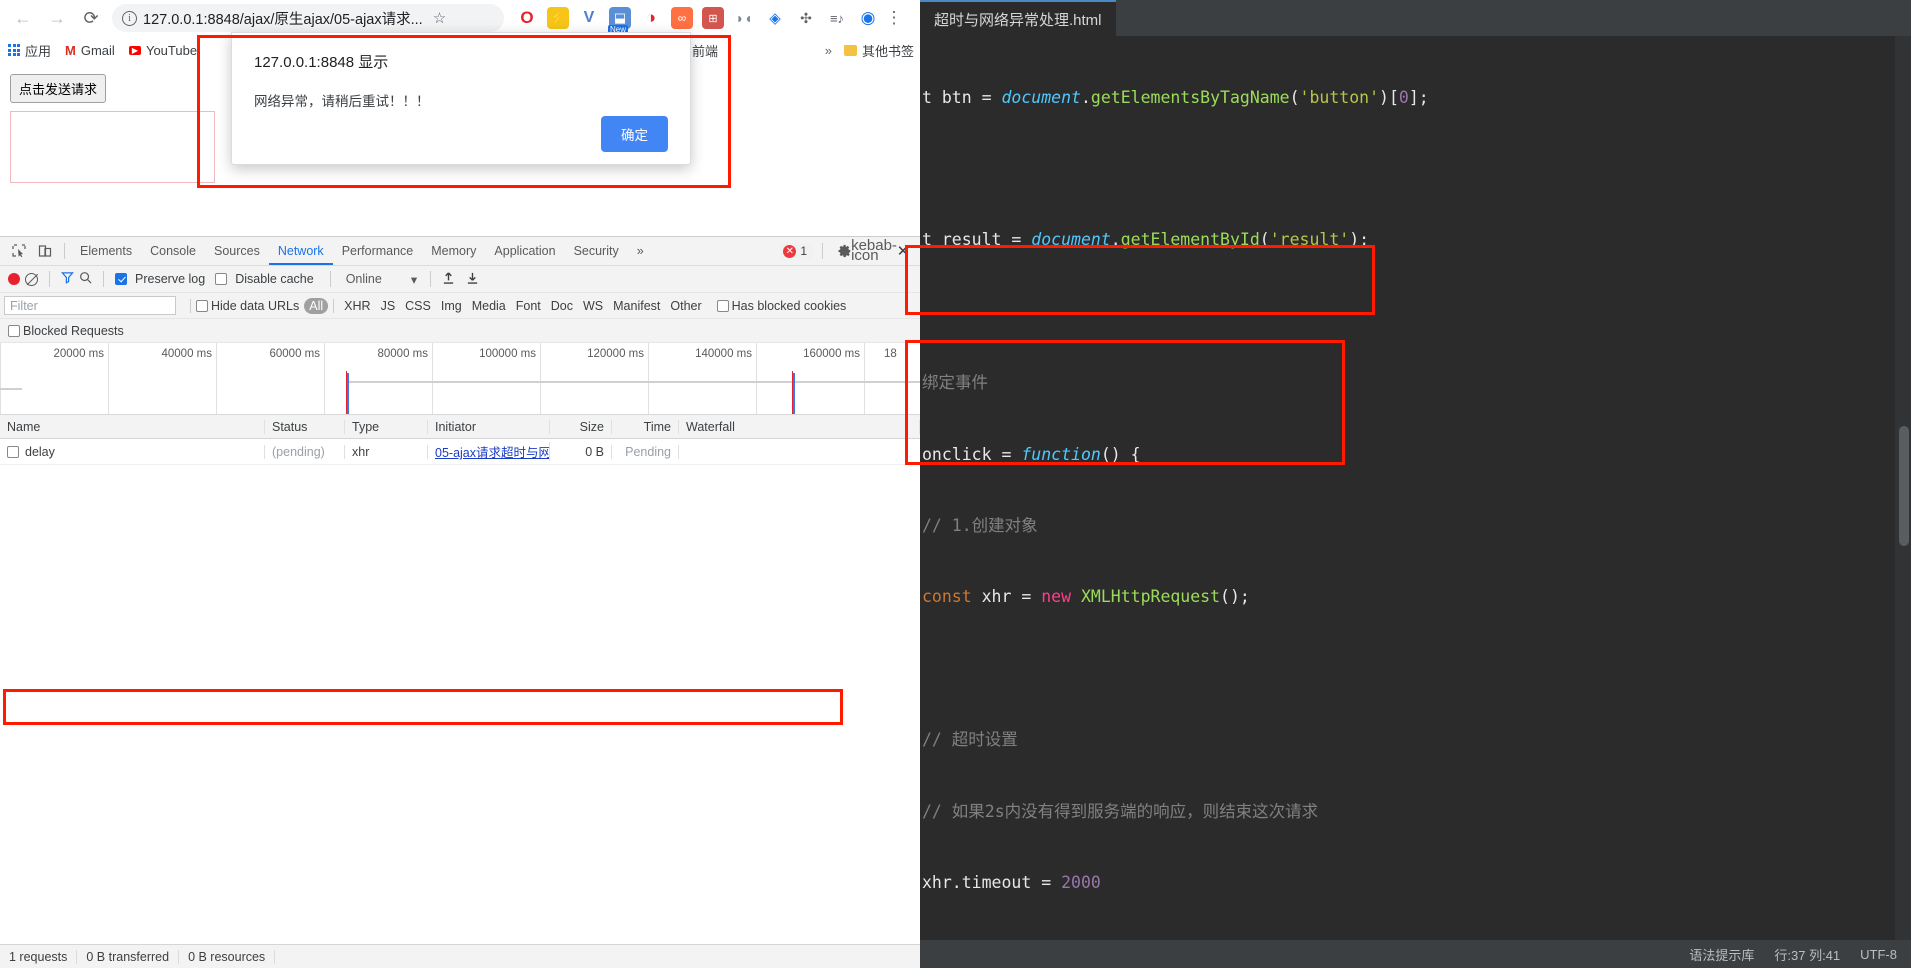 Image resolution: width=1911 pixels, height=968 pixels. I want to click on hide-data-urls-checkbox, so click(202, 305).